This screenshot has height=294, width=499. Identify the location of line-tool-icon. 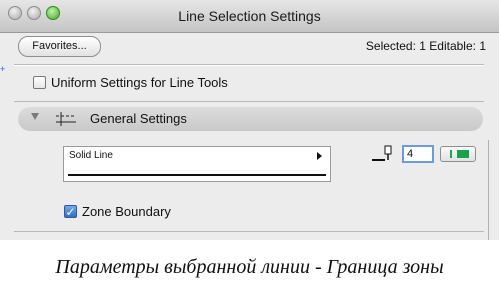
(66, 119).